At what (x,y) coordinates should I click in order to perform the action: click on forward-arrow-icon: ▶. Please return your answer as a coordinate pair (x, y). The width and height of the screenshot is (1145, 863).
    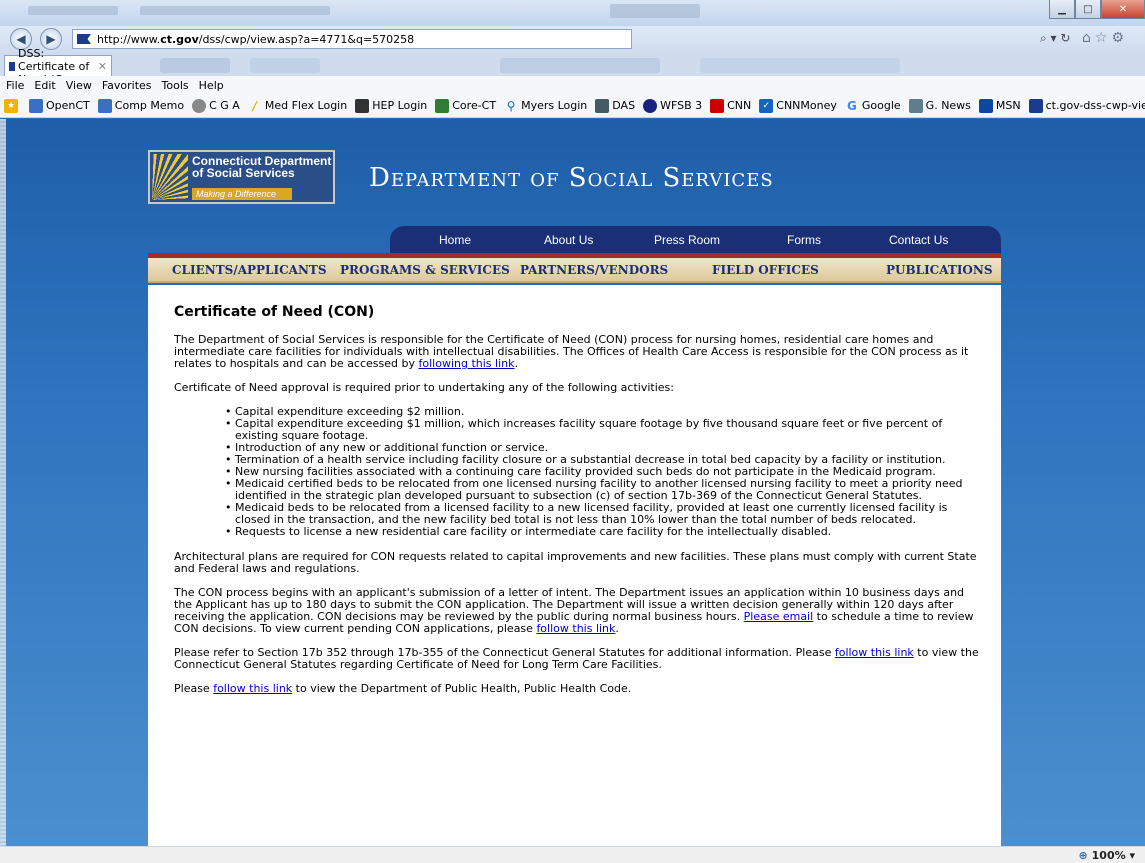
    Looking at the image, I should click on (51, 39).